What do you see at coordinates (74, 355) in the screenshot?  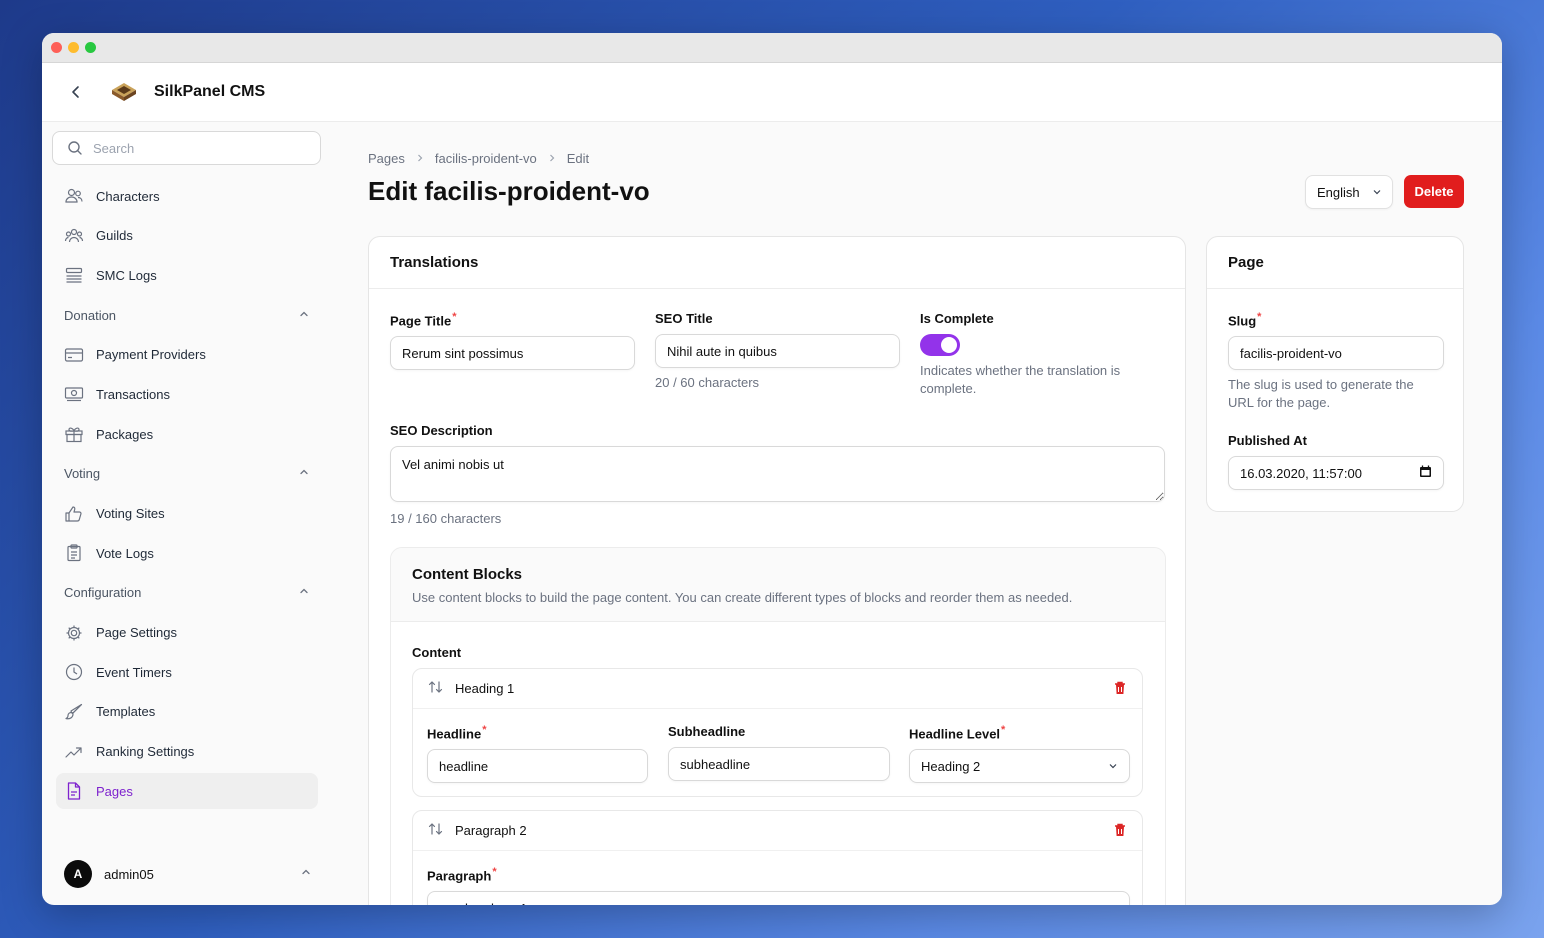 I see `credit-card-icon` at bounding box center [74, 355].